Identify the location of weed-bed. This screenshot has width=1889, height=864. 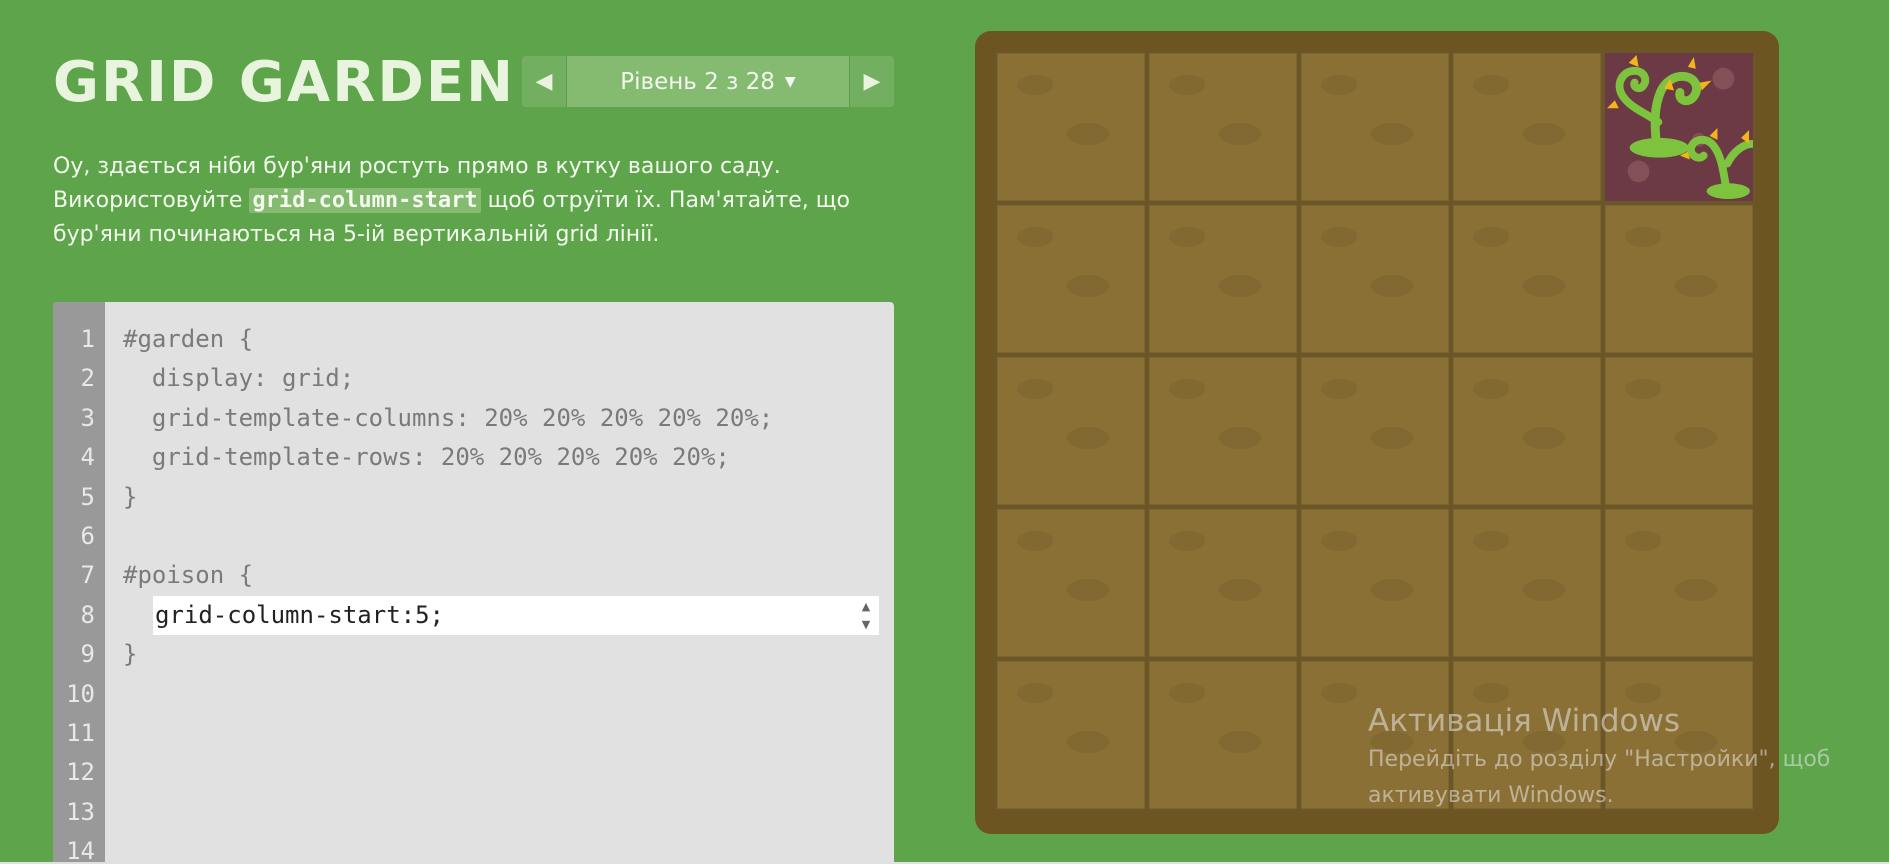
(1679, 127).